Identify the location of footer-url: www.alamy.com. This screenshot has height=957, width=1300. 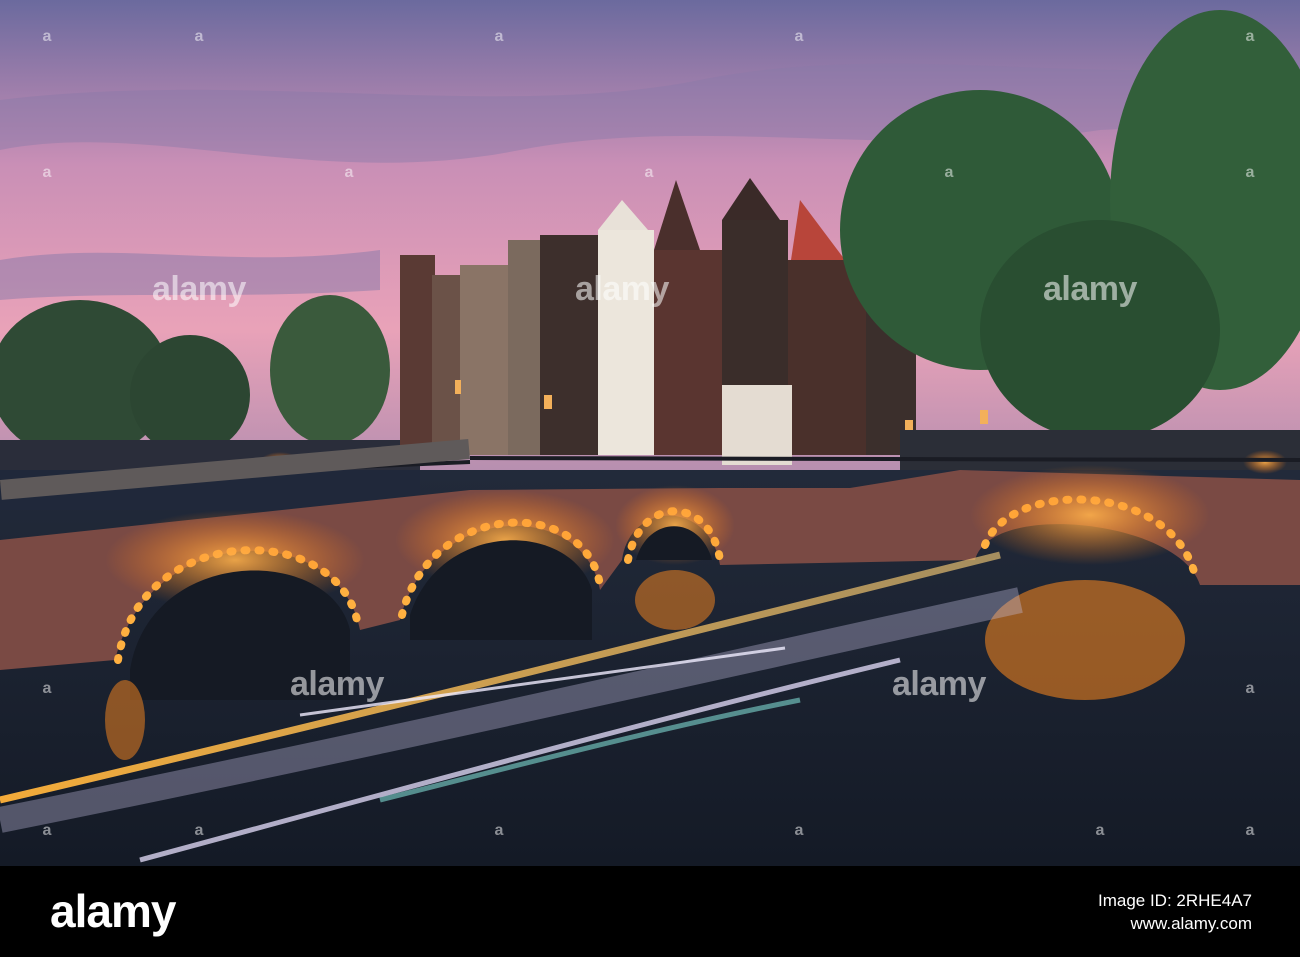
(1191, 924).